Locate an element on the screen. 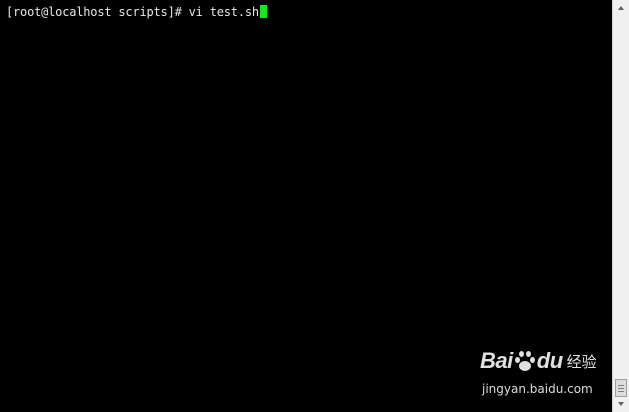 This screenshot has width=629, height=412. paw-icon is located at coordinates (525, 361).